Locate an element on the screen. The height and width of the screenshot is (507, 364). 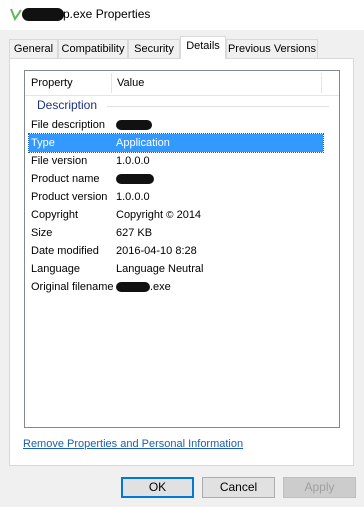
list-item: Language Language Neutral is located at coordinates (176, 269).